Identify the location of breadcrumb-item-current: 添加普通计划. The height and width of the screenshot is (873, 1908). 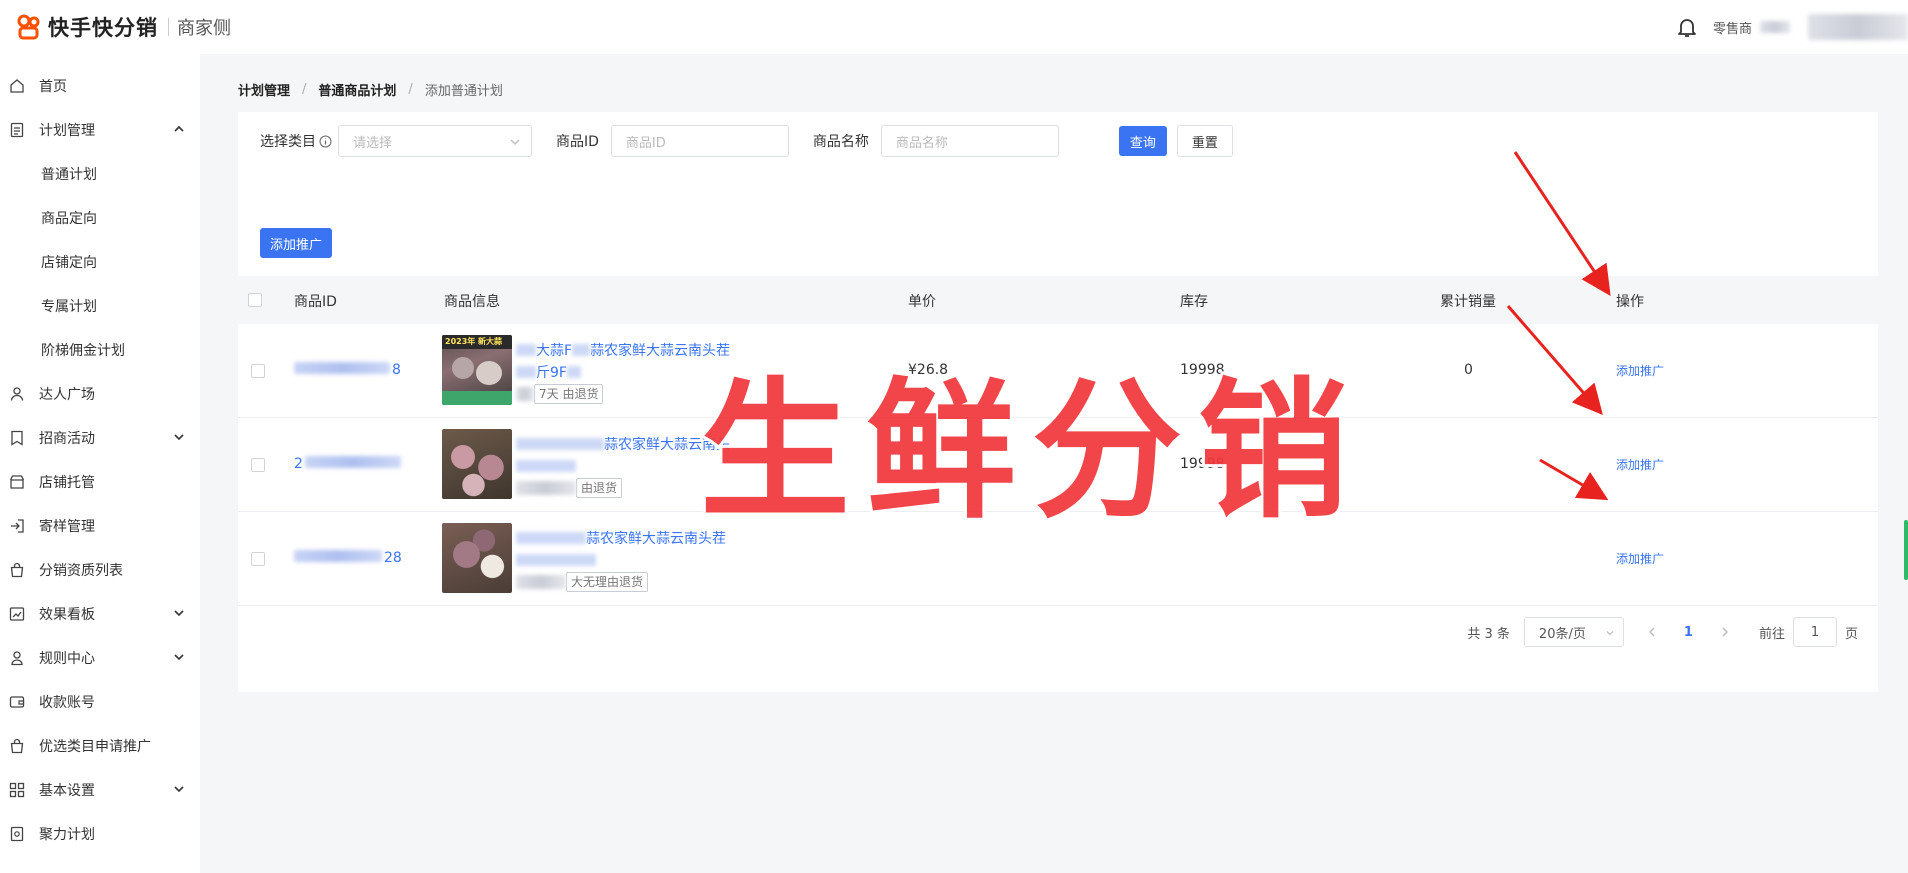
(463, 91).